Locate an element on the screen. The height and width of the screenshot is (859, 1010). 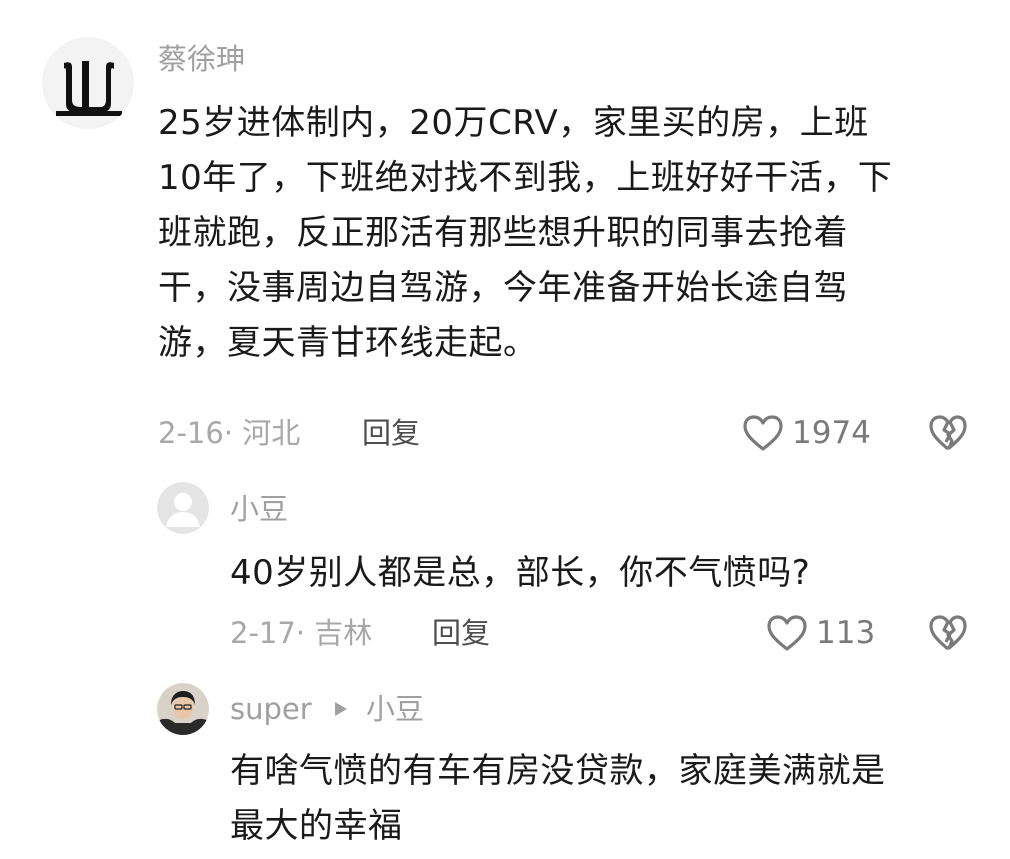
replier-name: super is located at coordinates (271, 709).